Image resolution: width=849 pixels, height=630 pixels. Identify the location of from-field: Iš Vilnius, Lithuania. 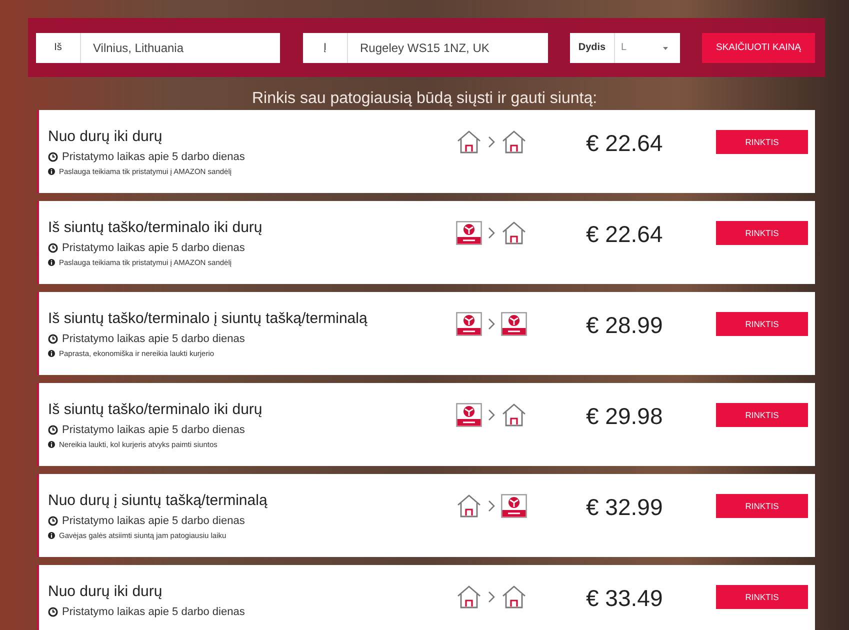
(158, 47).